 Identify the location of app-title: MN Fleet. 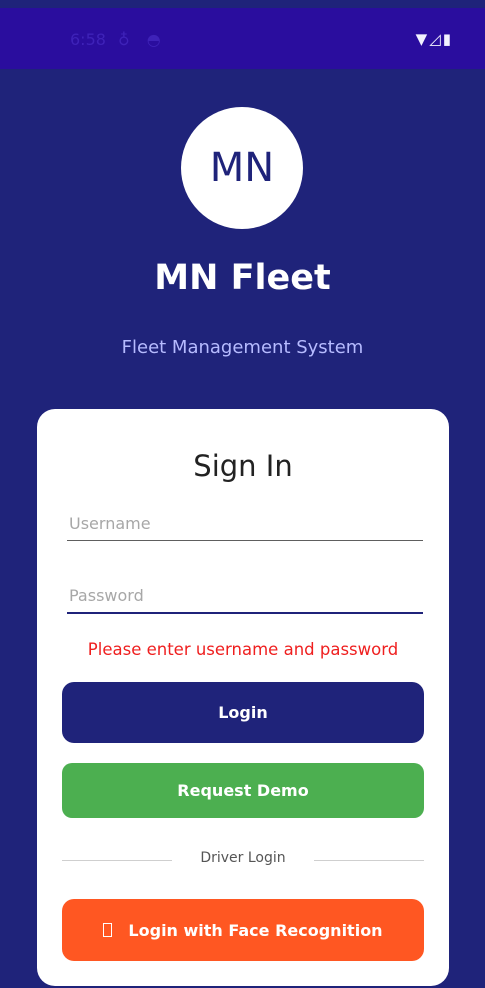
(242, 278).